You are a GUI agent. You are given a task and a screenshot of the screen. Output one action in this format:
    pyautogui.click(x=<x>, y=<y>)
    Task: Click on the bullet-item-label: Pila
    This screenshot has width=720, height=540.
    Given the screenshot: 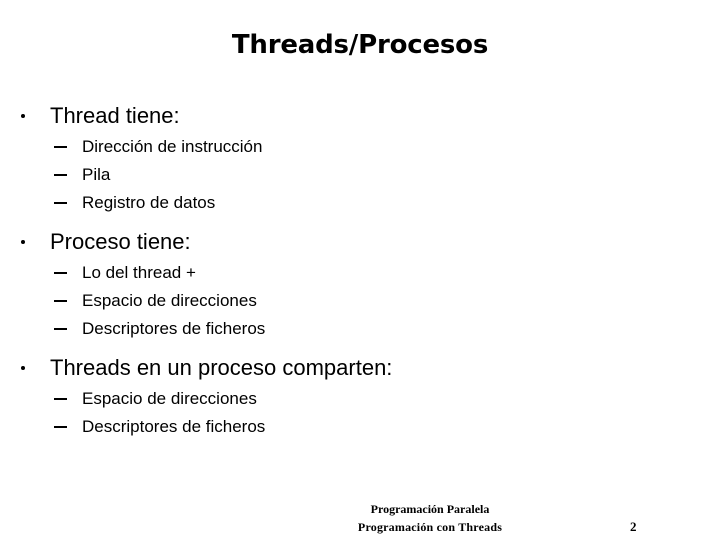 What is the action you would take?
    pyautogui.click(x=96, y=174)
    